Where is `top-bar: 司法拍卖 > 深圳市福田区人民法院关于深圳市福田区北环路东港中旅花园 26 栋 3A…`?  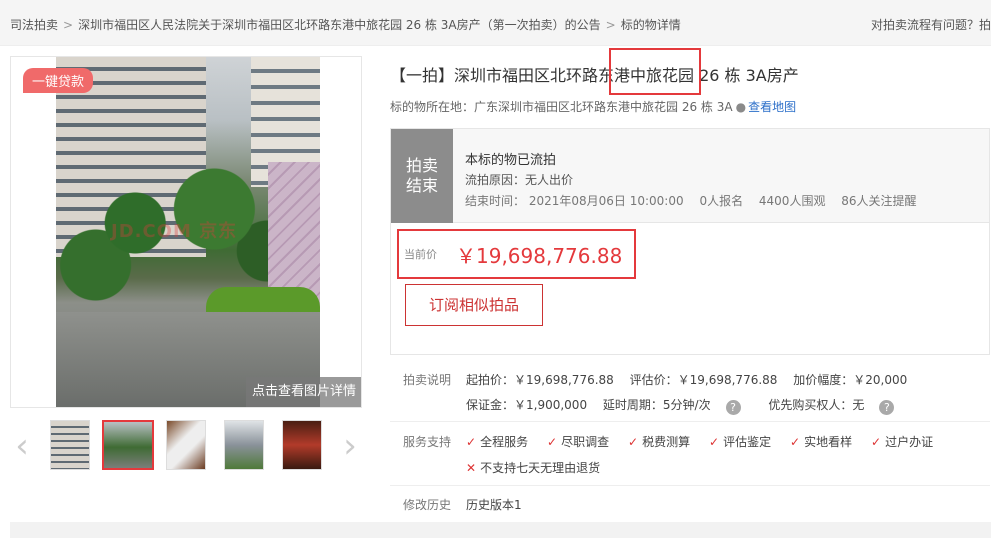 top-bar: 司法拍卖 > 深圳市福田区人民法院关于深圳市福田区北环路东港中旅花园 26 栋 3A… is located at coordinates (495, 23).